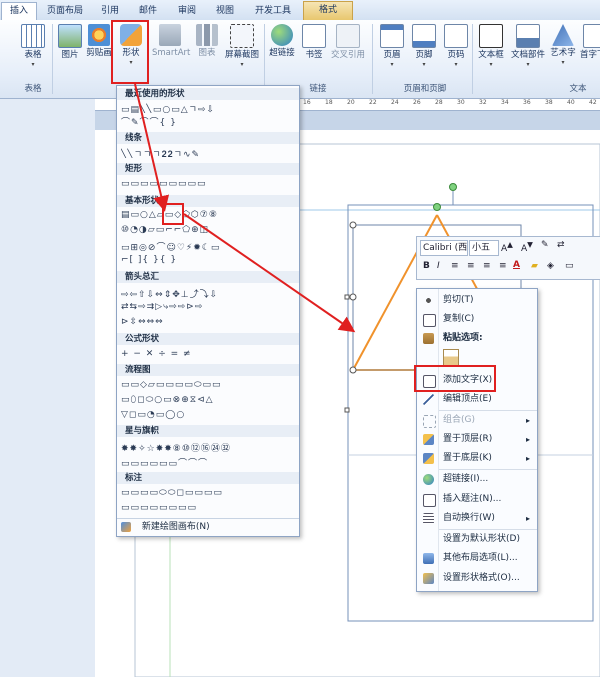 Image resolution: width=600 pixels, height=677 pixels. I want to click on annotation-arrows, so click(245, 208).